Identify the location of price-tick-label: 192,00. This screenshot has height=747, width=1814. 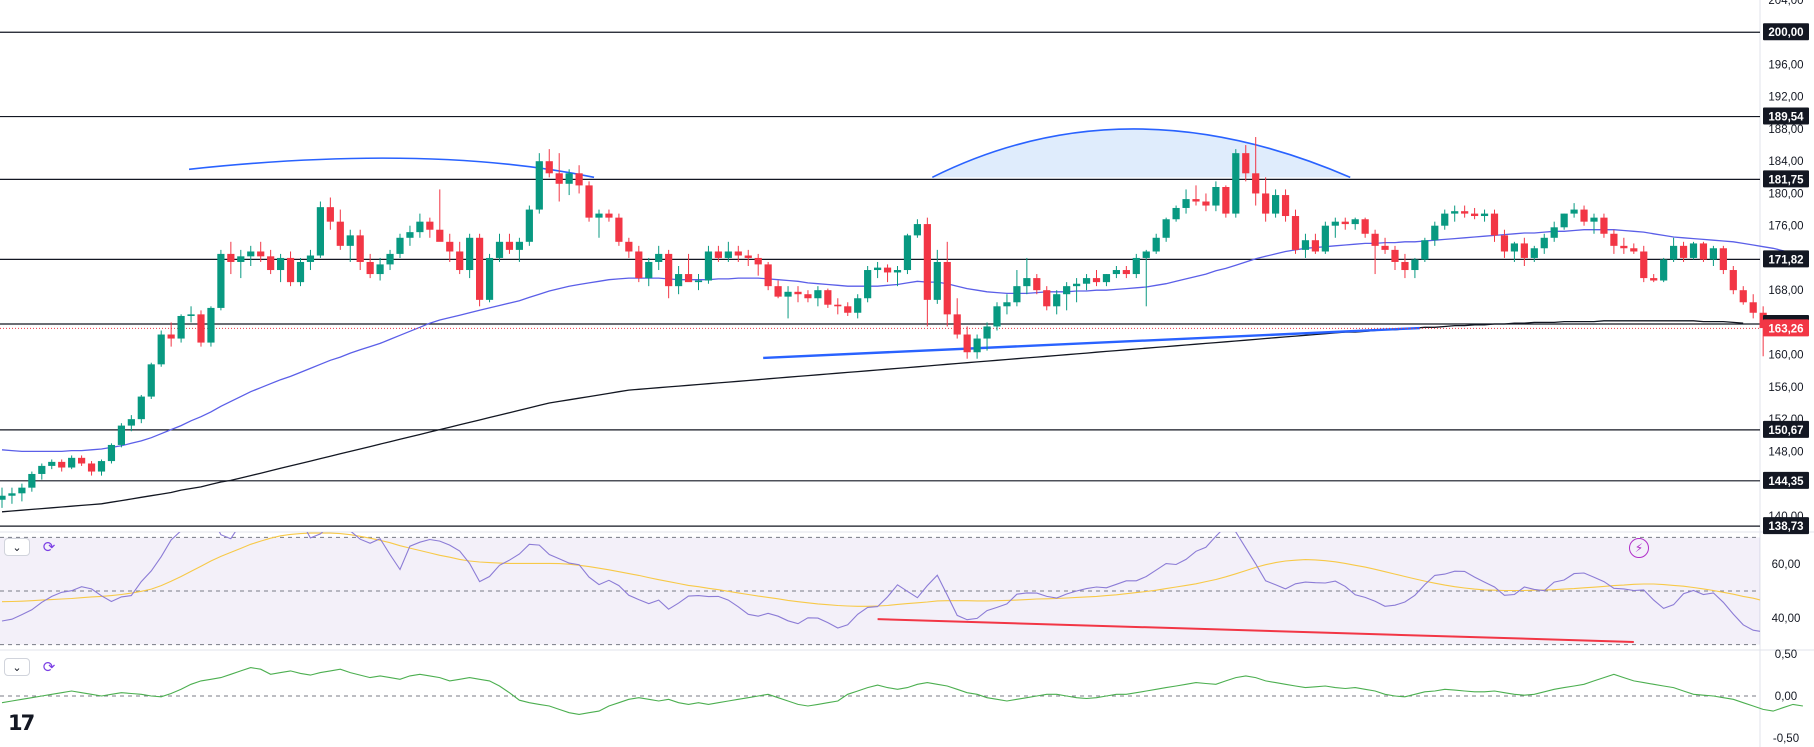
(1785, 98).